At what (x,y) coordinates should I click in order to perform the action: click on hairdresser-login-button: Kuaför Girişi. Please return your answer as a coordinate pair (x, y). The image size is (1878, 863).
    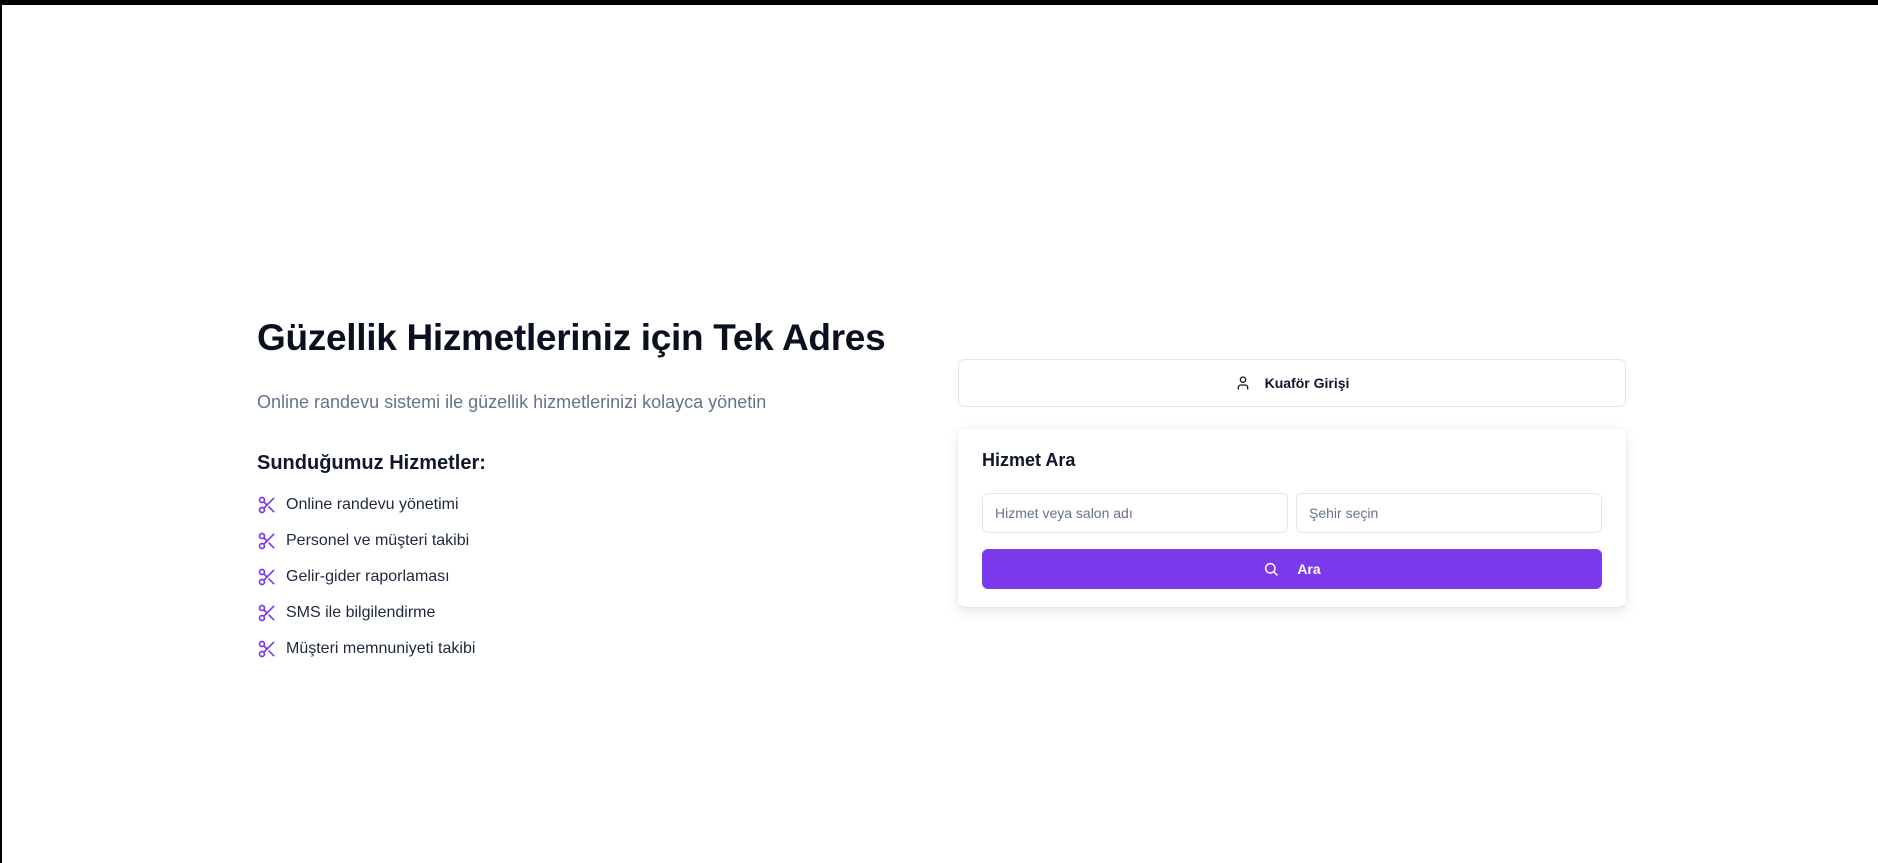
    Looking at the image, I should click on (1292, 383).